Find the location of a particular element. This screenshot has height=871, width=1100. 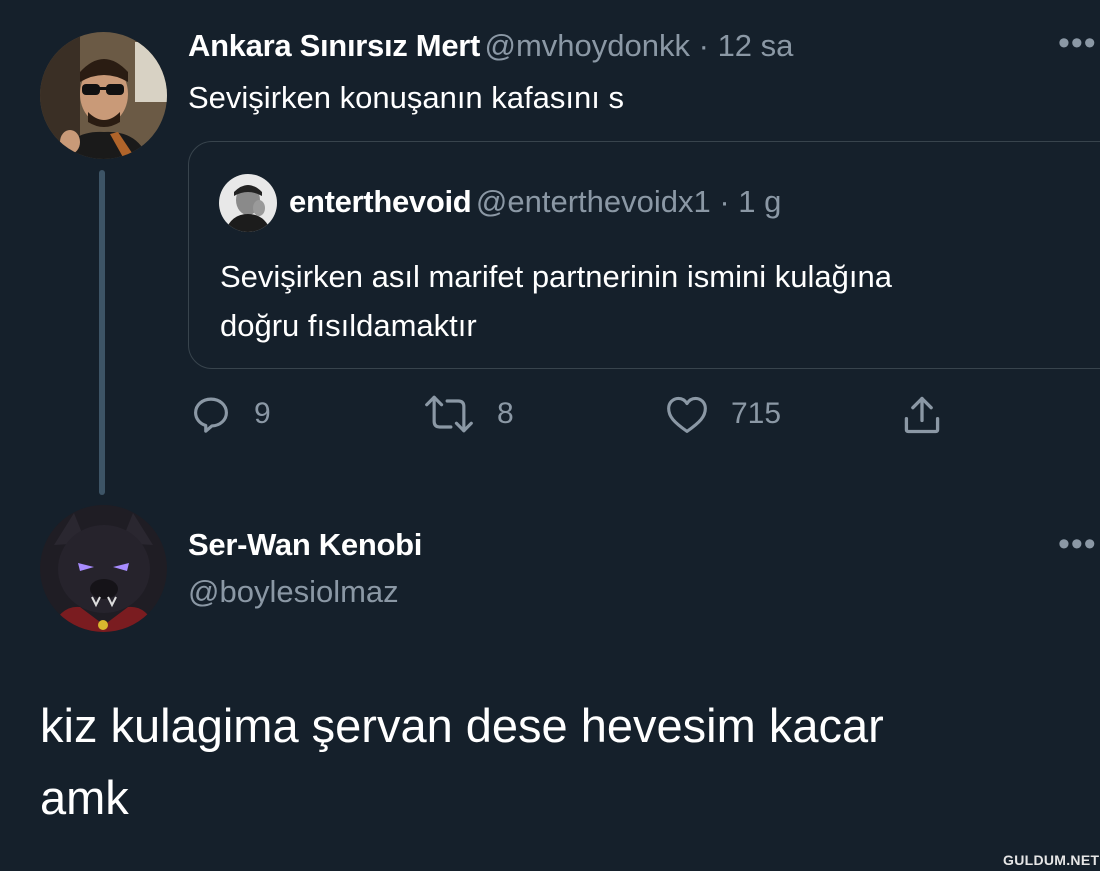

reply-author-handle: @boylesiolmaz is located at coordinates (293, 592).